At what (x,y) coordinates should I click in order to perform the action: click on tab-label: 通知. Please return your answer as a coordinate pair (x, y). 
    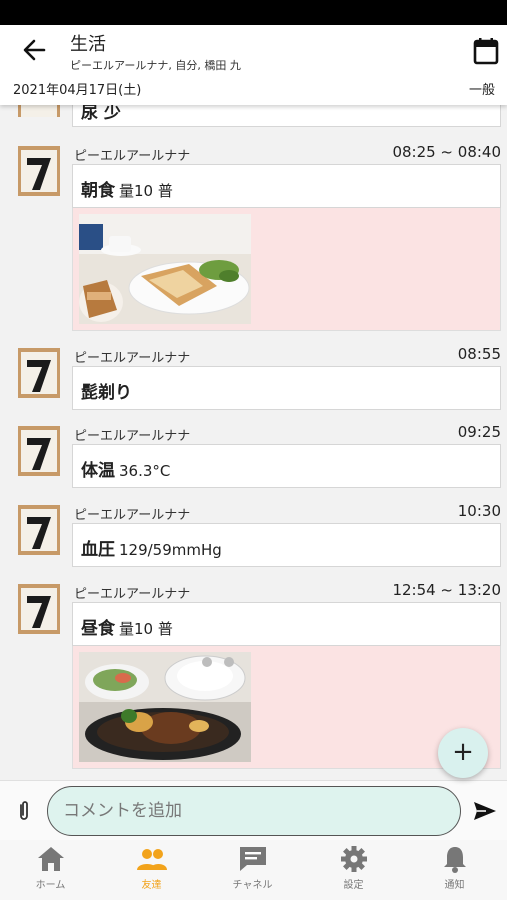
    Looking at the image, I should click on (454, 885).